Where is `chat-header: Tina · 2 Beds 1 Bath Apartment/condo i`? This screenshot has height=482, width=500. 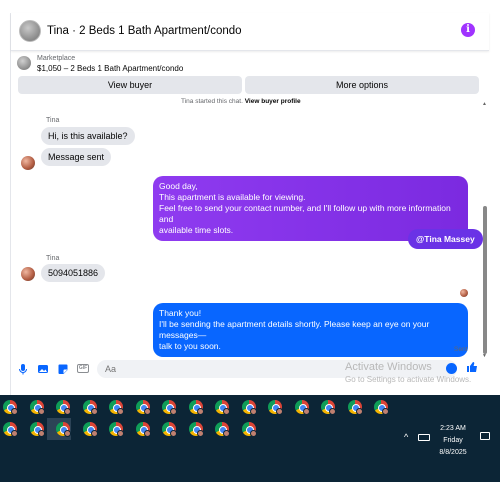 chat-header: Tina · 2 Beds 1 Bath Apartment/condo i is located at coordinates (250, 32).